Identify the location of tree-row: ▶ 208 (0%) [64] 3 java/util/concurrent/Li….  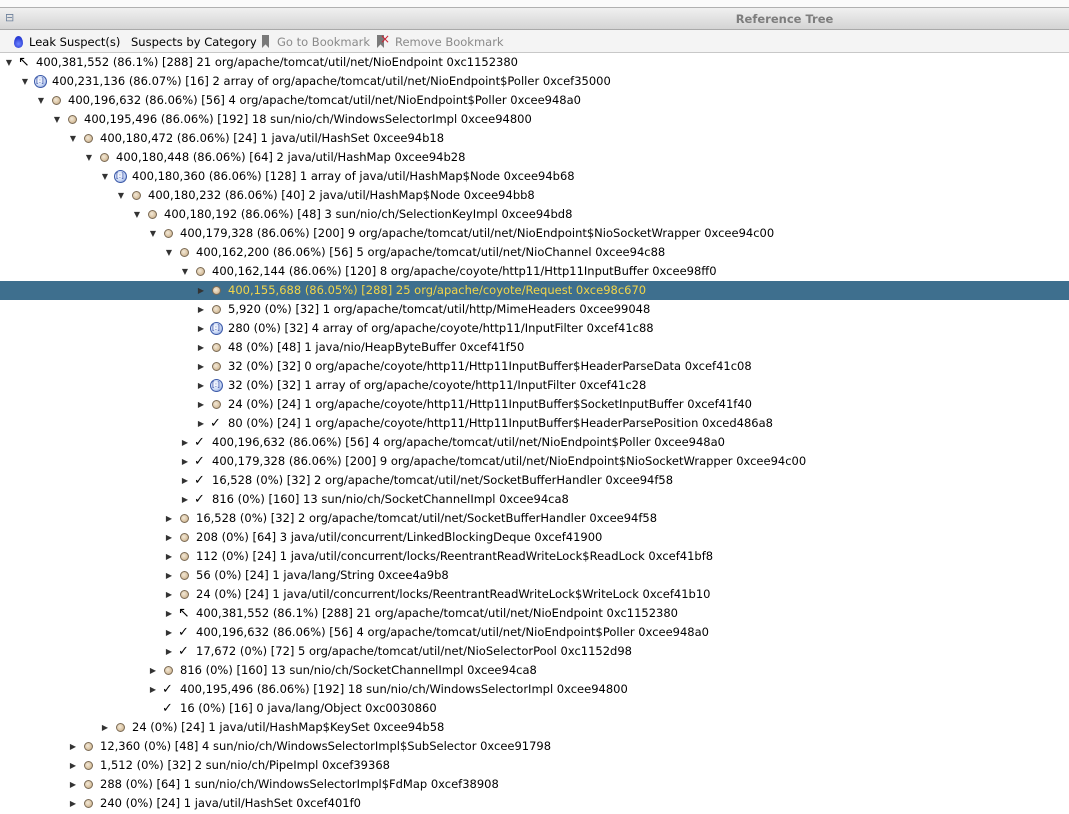
(534, 537).